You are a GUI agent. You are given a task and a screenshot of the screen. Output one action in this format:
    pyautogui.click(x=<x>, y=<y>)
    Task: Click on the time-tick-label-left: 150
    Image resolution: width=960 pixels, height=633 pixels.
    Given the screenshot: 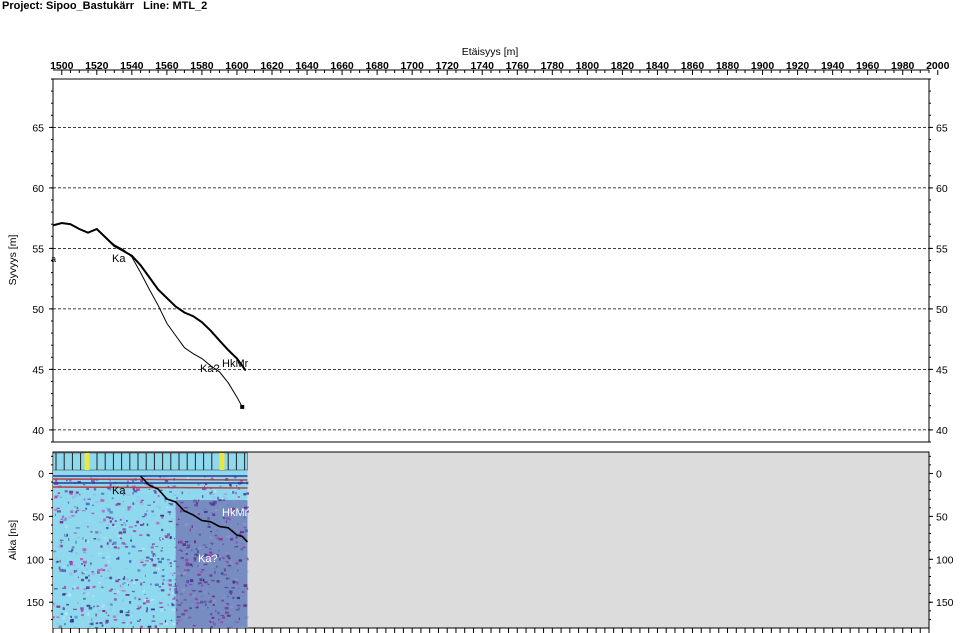 What is the action you would take?
    pyautogui.click(x=35, y=603)
    